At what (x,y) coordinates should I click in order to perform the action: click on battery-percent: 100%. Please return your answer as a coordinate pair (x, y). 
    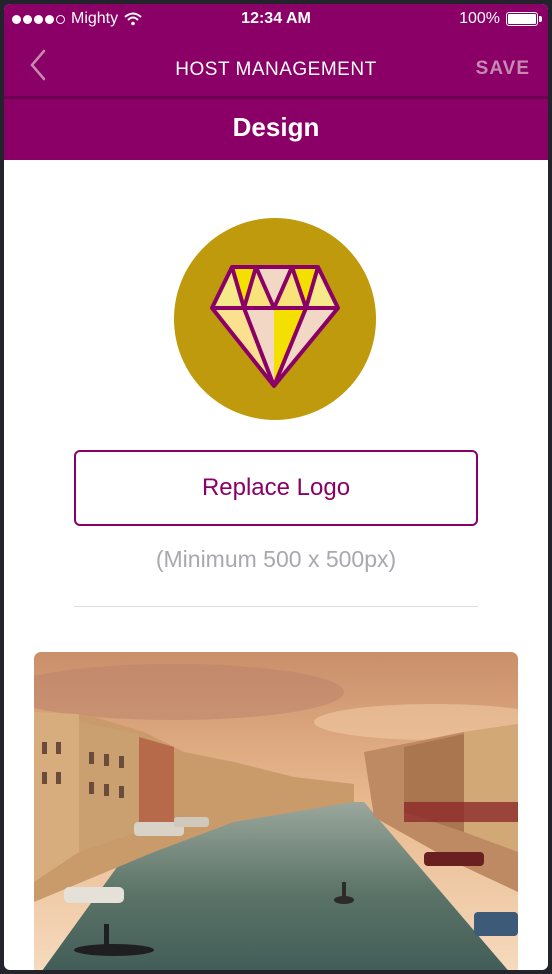
    Looking at the image, I should click on (479, 18).